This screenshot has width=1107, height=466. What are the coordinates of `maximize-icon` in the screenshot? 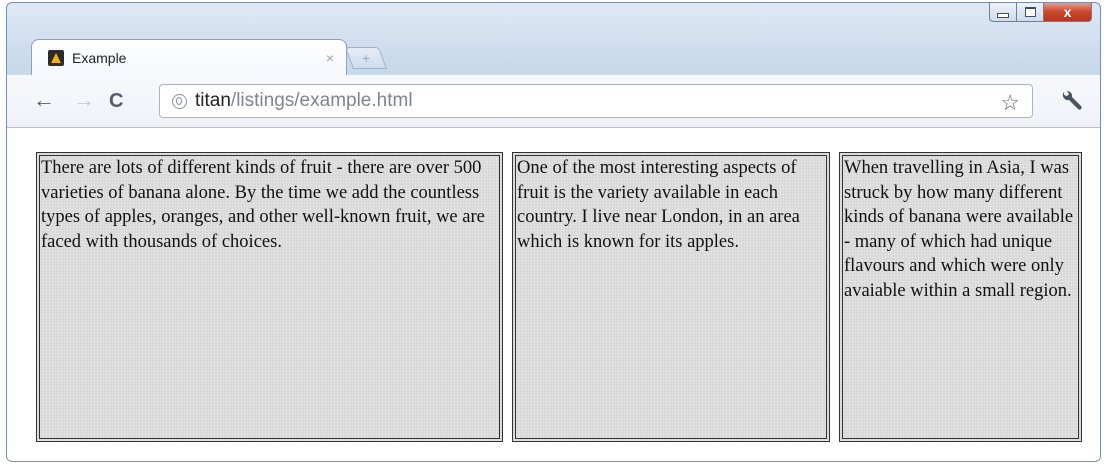 It's located at (1030, 11).